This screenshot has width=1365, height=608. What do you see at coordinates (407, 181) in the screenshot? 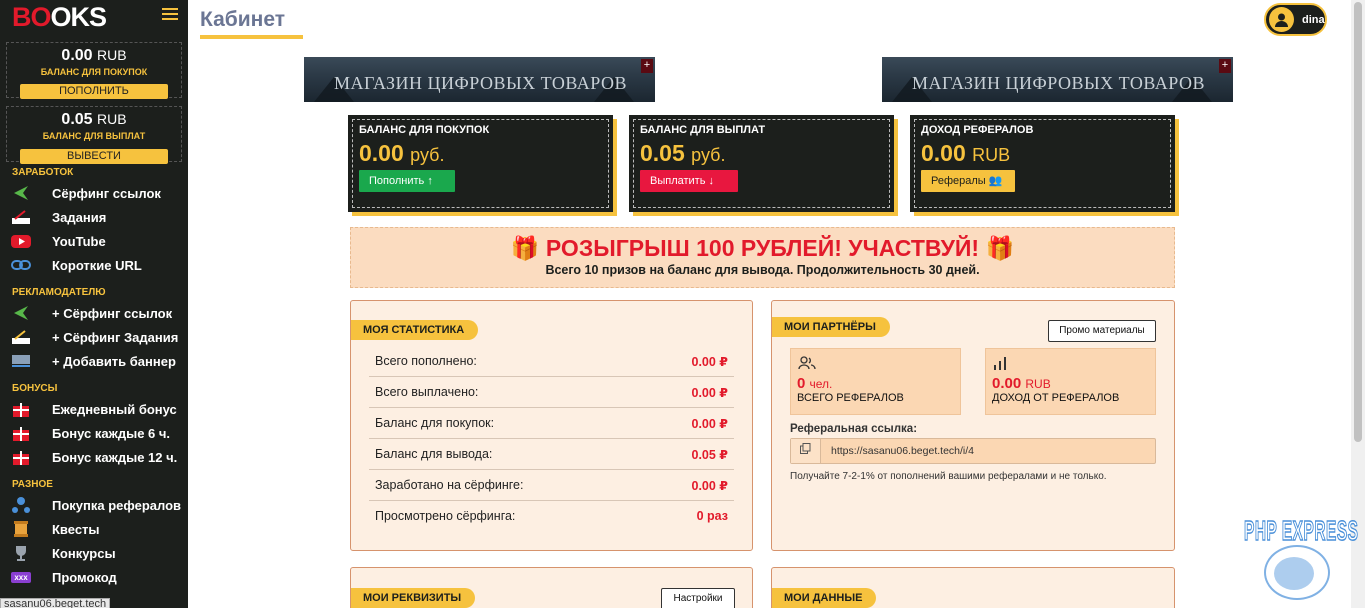
I see `topup-card-button: Пополнить ↑` at bounding box center [407, 181].